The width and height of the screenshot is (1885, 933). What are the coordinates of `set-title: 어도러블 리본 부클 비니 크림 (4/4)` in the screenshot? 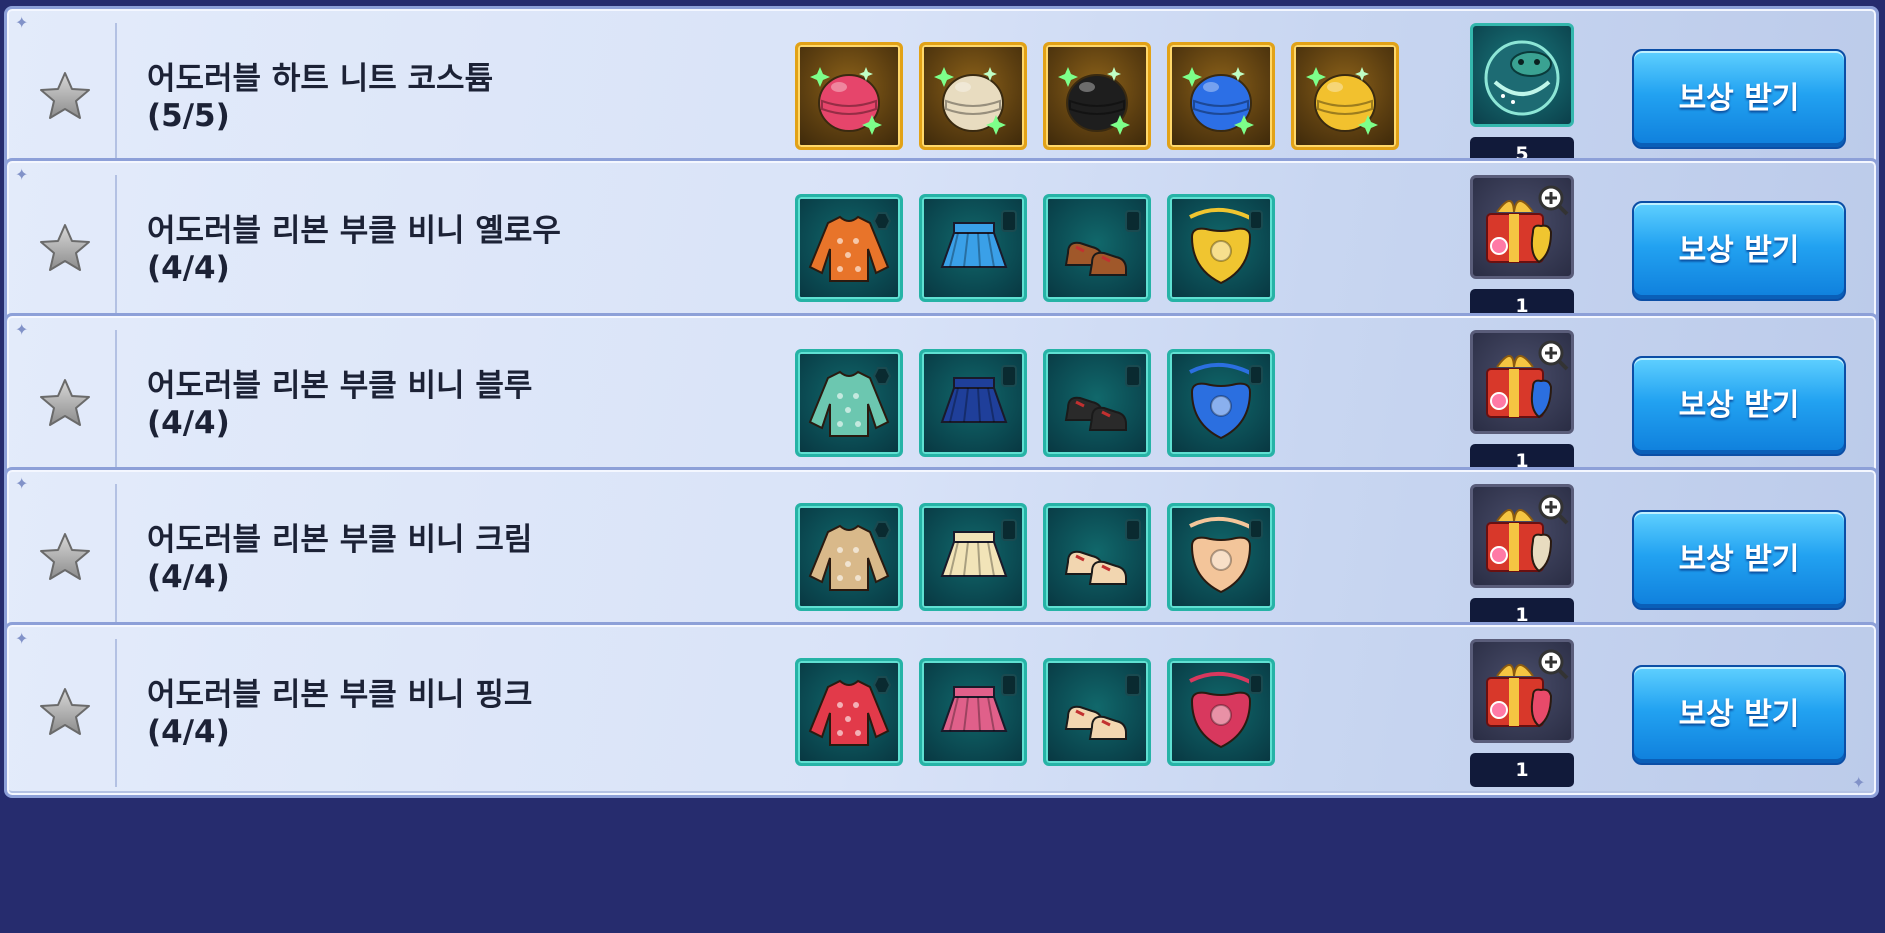 It's located at (339, 559).